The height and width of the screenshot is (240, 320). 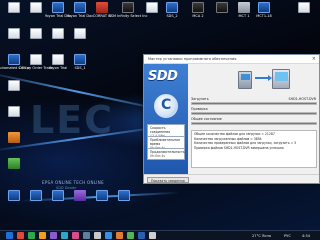 I want to click on taskbar: 27°C Ясно РУС 4:54, so click(x=160, y=235).